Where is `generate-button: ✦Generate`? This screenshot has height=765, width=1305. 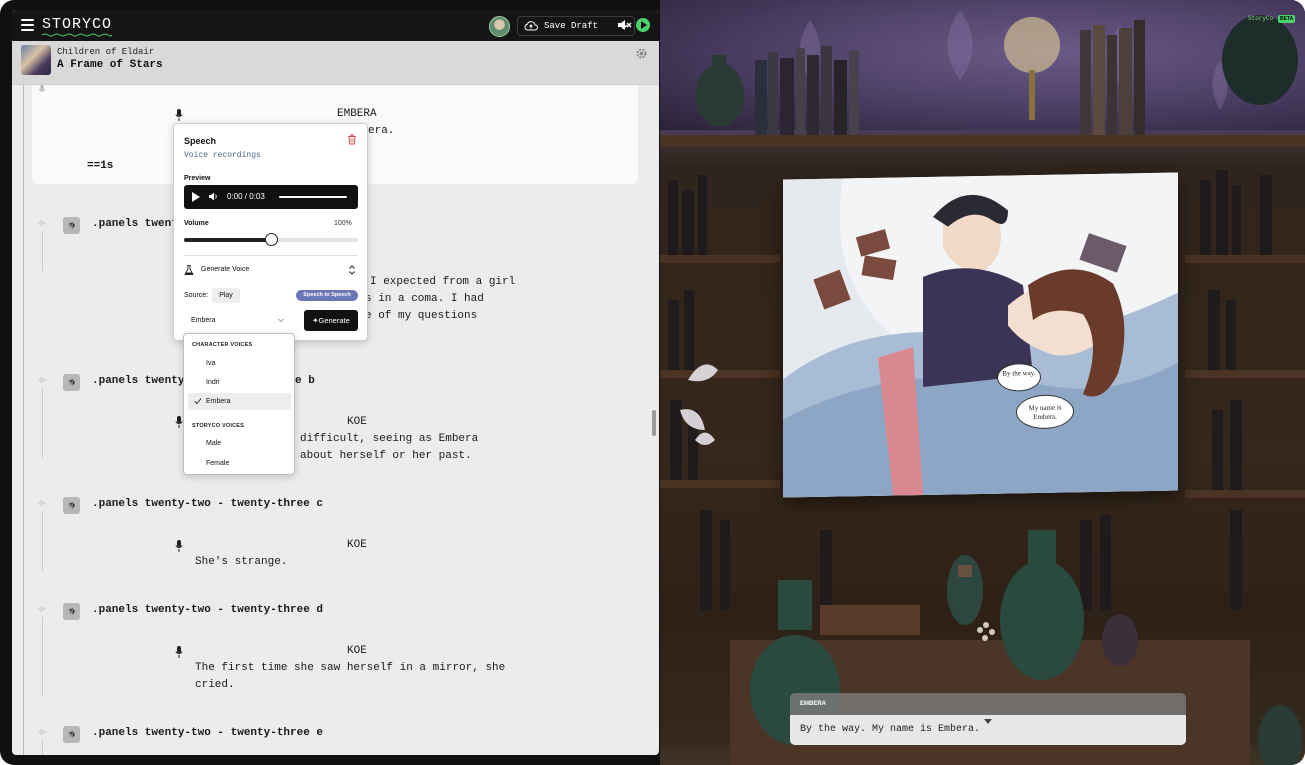 generate-button: ✦Generate is located at coordinates (331, 320).